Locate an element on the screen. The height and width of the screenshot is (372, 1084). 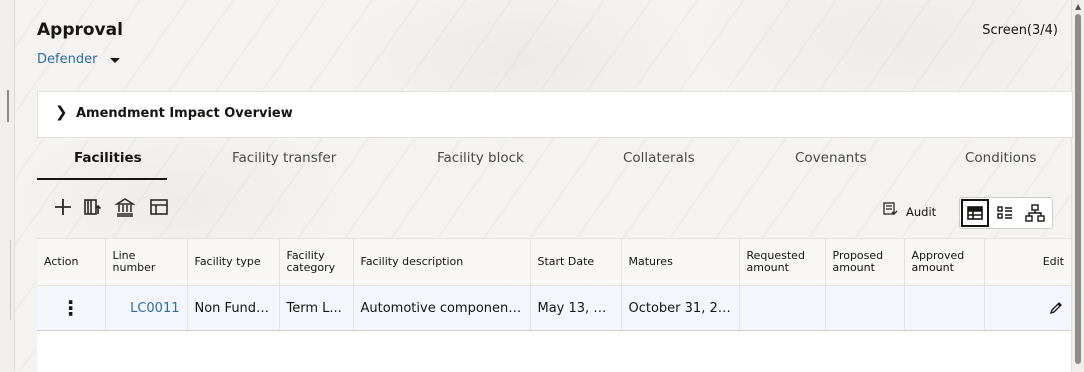
cell-proposed-amount is located at coordinates (865, 308).